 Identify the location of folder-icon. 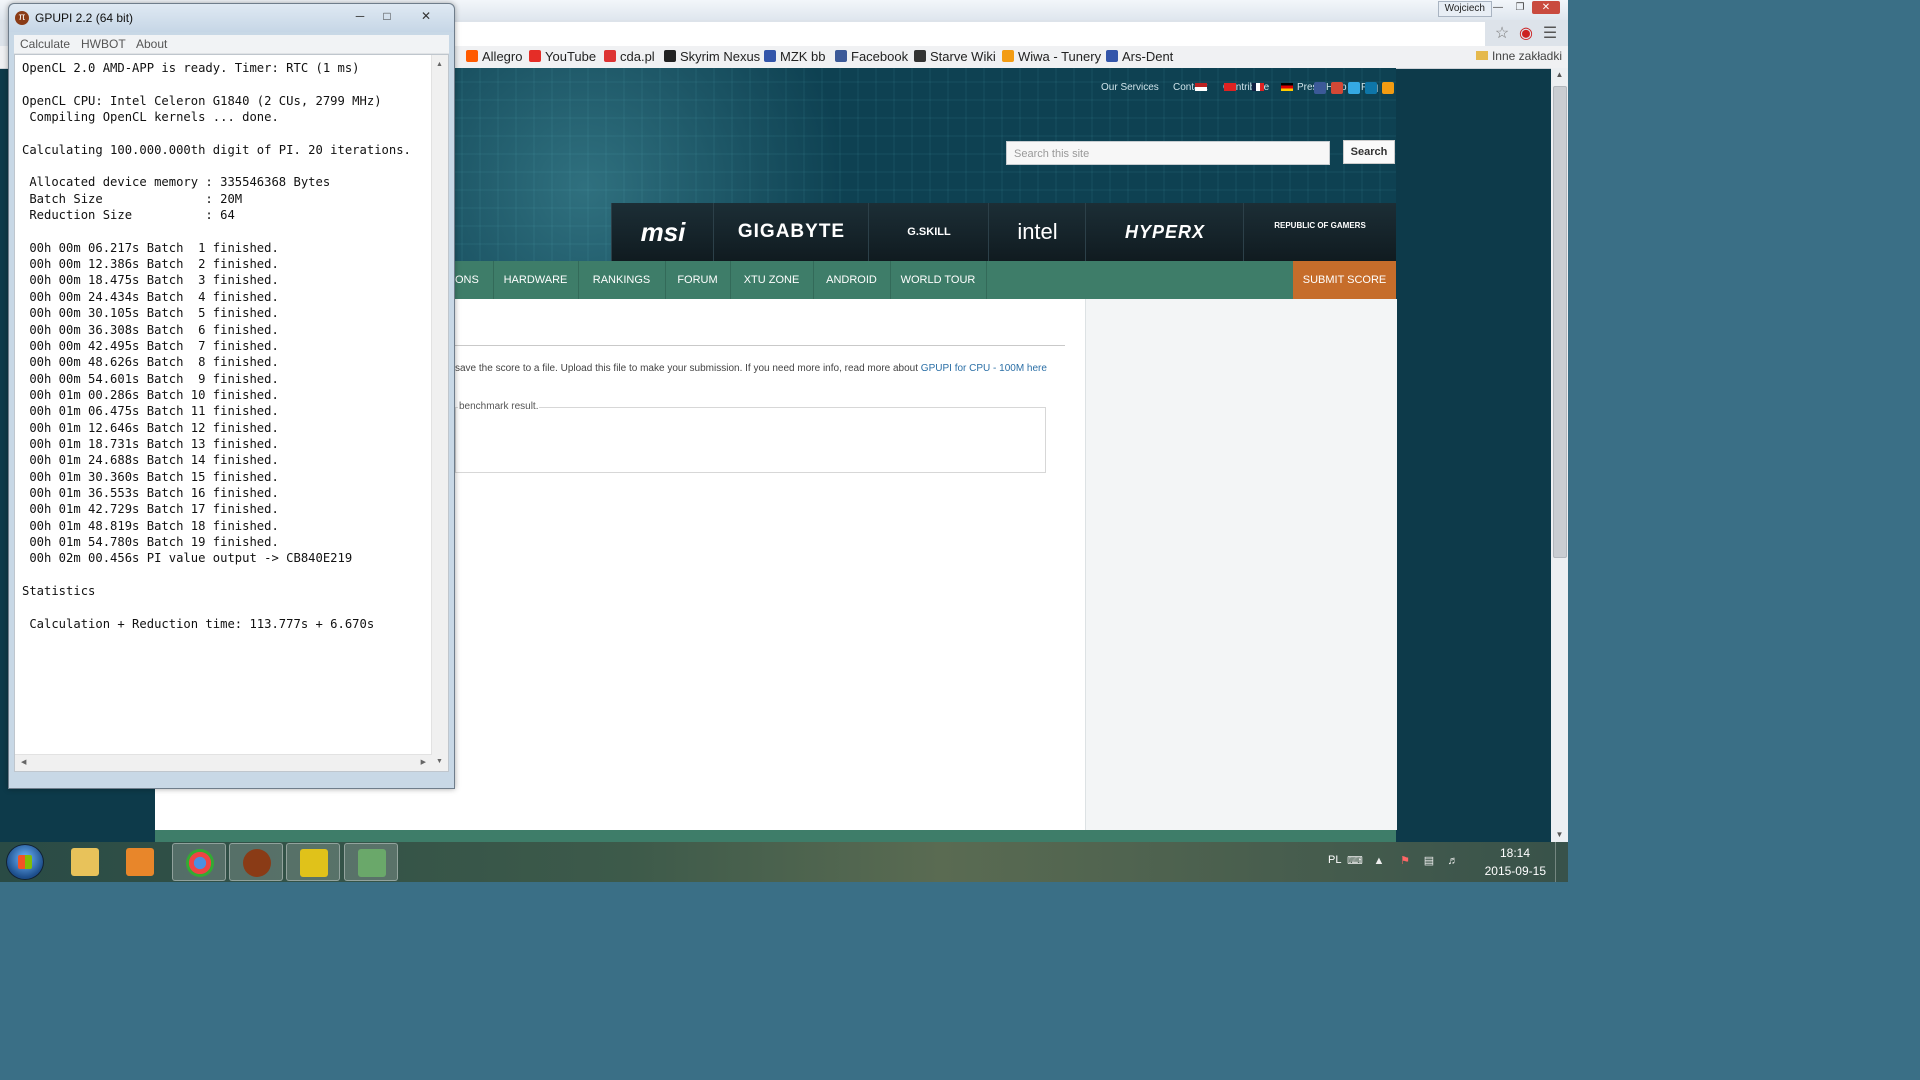
(1481, 55).